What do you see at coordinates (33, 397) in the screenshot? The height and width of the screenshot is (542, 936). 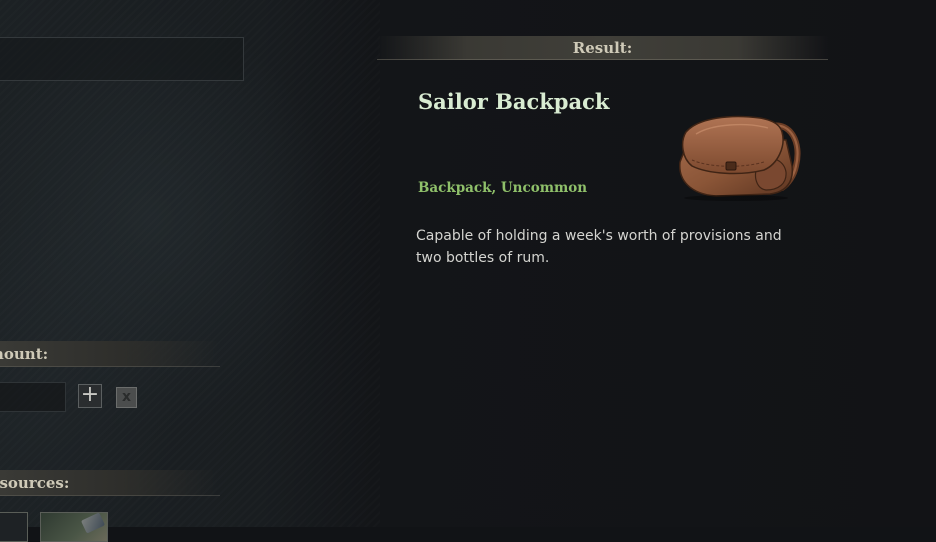 I see `amount-input` at bounding box center [33, 397].